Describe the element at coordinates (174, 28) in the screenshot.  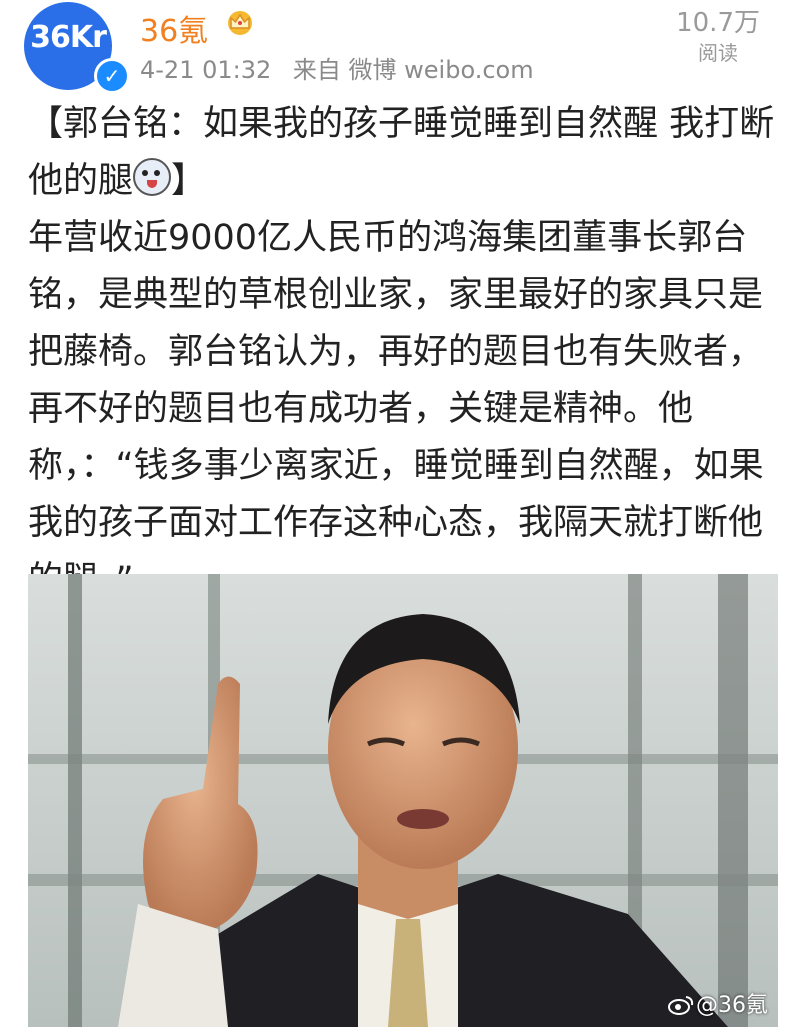
I see `author-name: 36氪` at that location.